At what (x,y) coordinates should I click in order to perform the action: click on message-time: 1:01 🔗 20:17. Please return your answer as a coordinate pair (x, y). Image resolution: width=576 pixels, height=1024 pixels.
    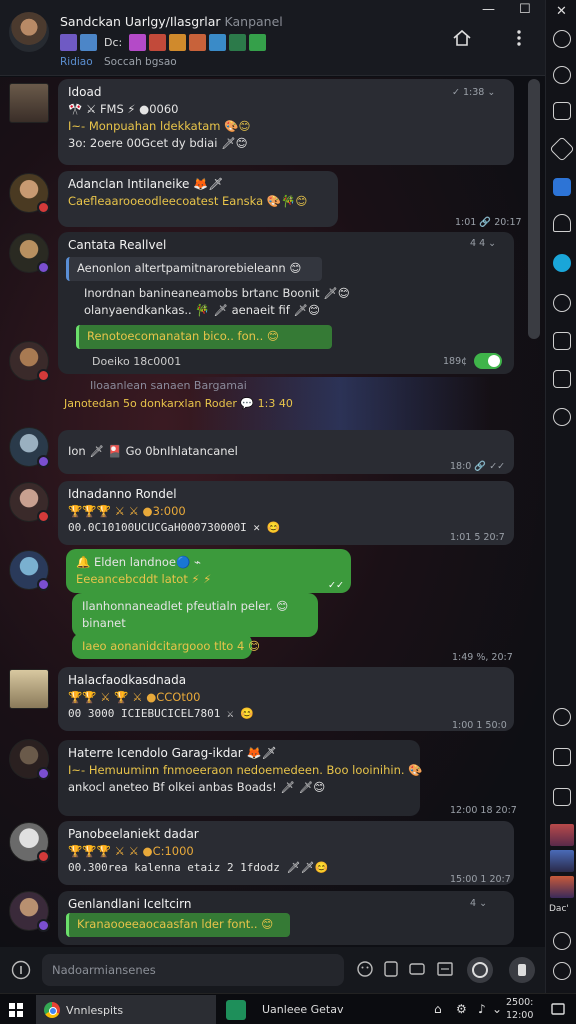
    Looking at the image, I should click on (488, 222).